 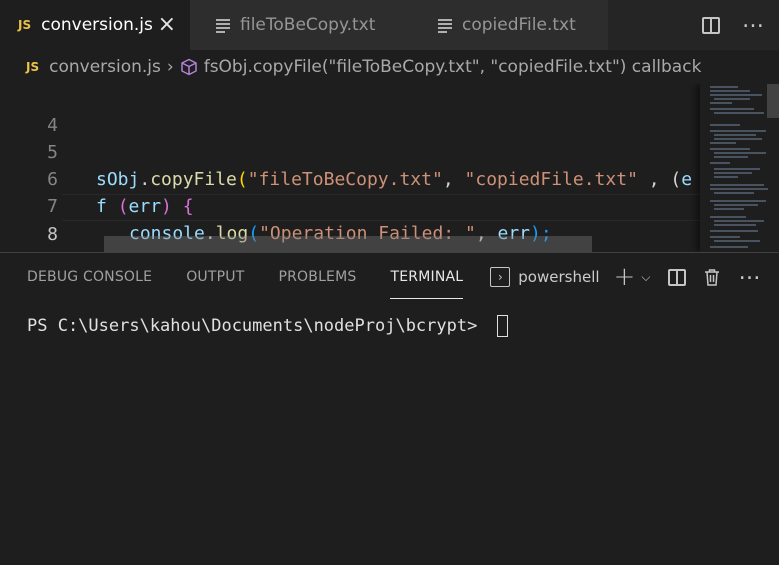 What do you see at coordinates (677, 277) in the screenshot?
I see `split-terminal-icon` at bounding box center [677, 277].